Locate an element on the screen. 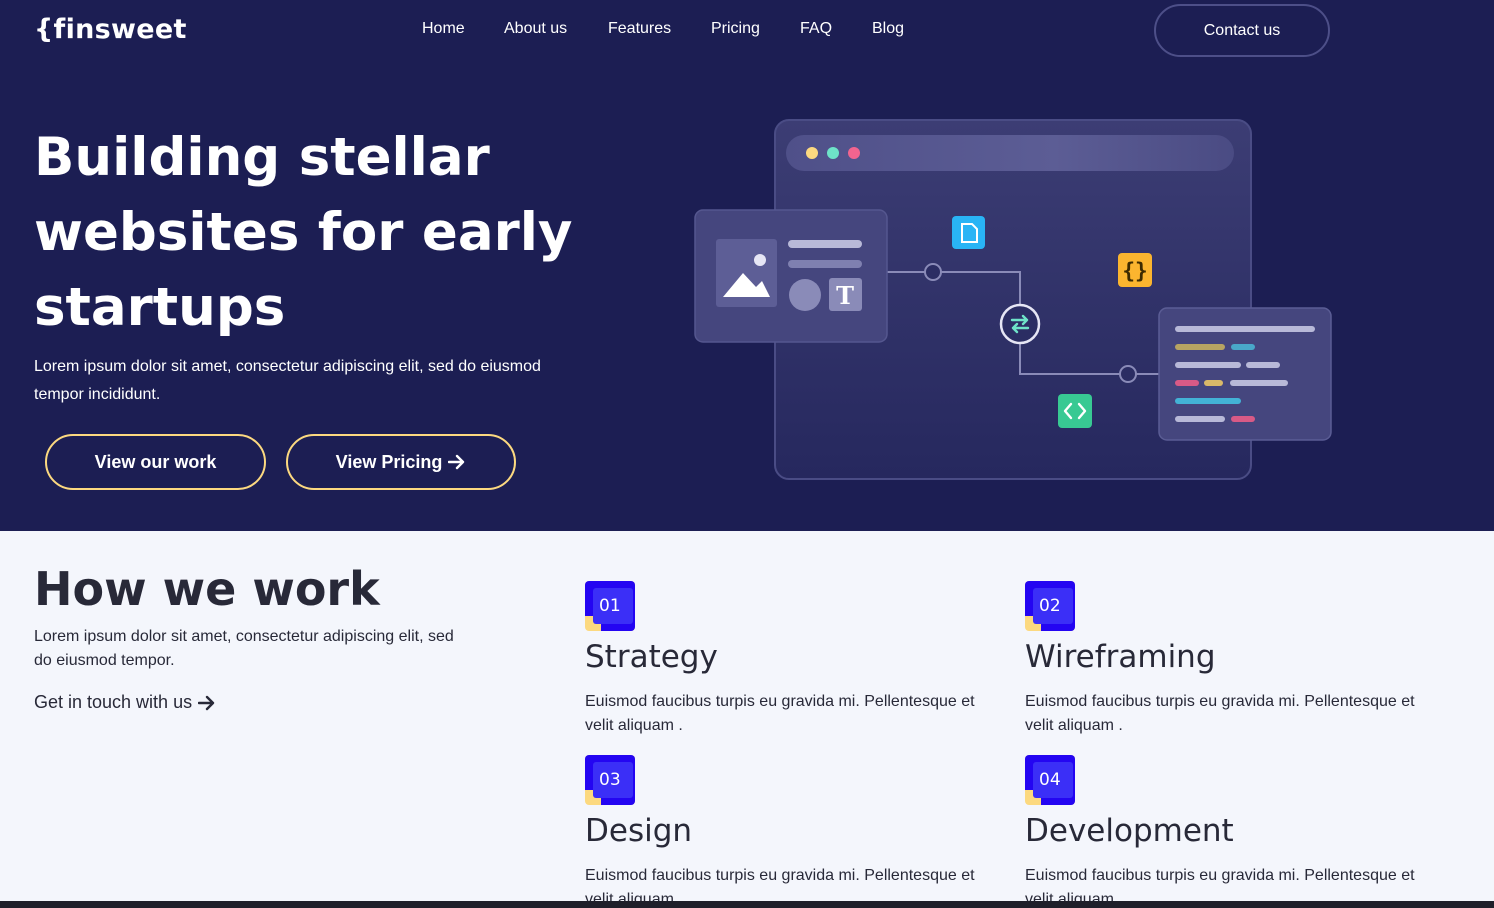 This screenshot has width=1494, height=908. code-braces-icon: {} is located at coordinates (1135, 270).